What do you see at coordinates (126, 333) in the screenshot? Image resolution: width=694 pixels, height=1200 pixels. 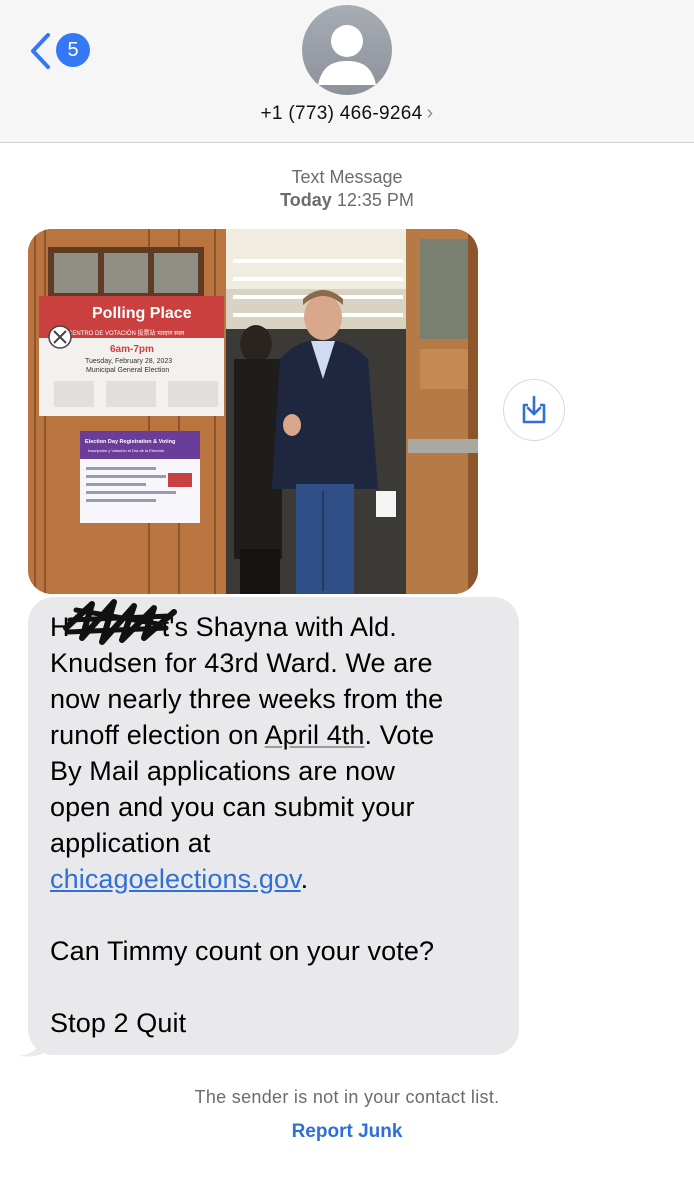 I see `sign-subtitle: CENTRO DE VOTACIÓN 投票站 मतदान स्थल` at bounding box center [126, 333].